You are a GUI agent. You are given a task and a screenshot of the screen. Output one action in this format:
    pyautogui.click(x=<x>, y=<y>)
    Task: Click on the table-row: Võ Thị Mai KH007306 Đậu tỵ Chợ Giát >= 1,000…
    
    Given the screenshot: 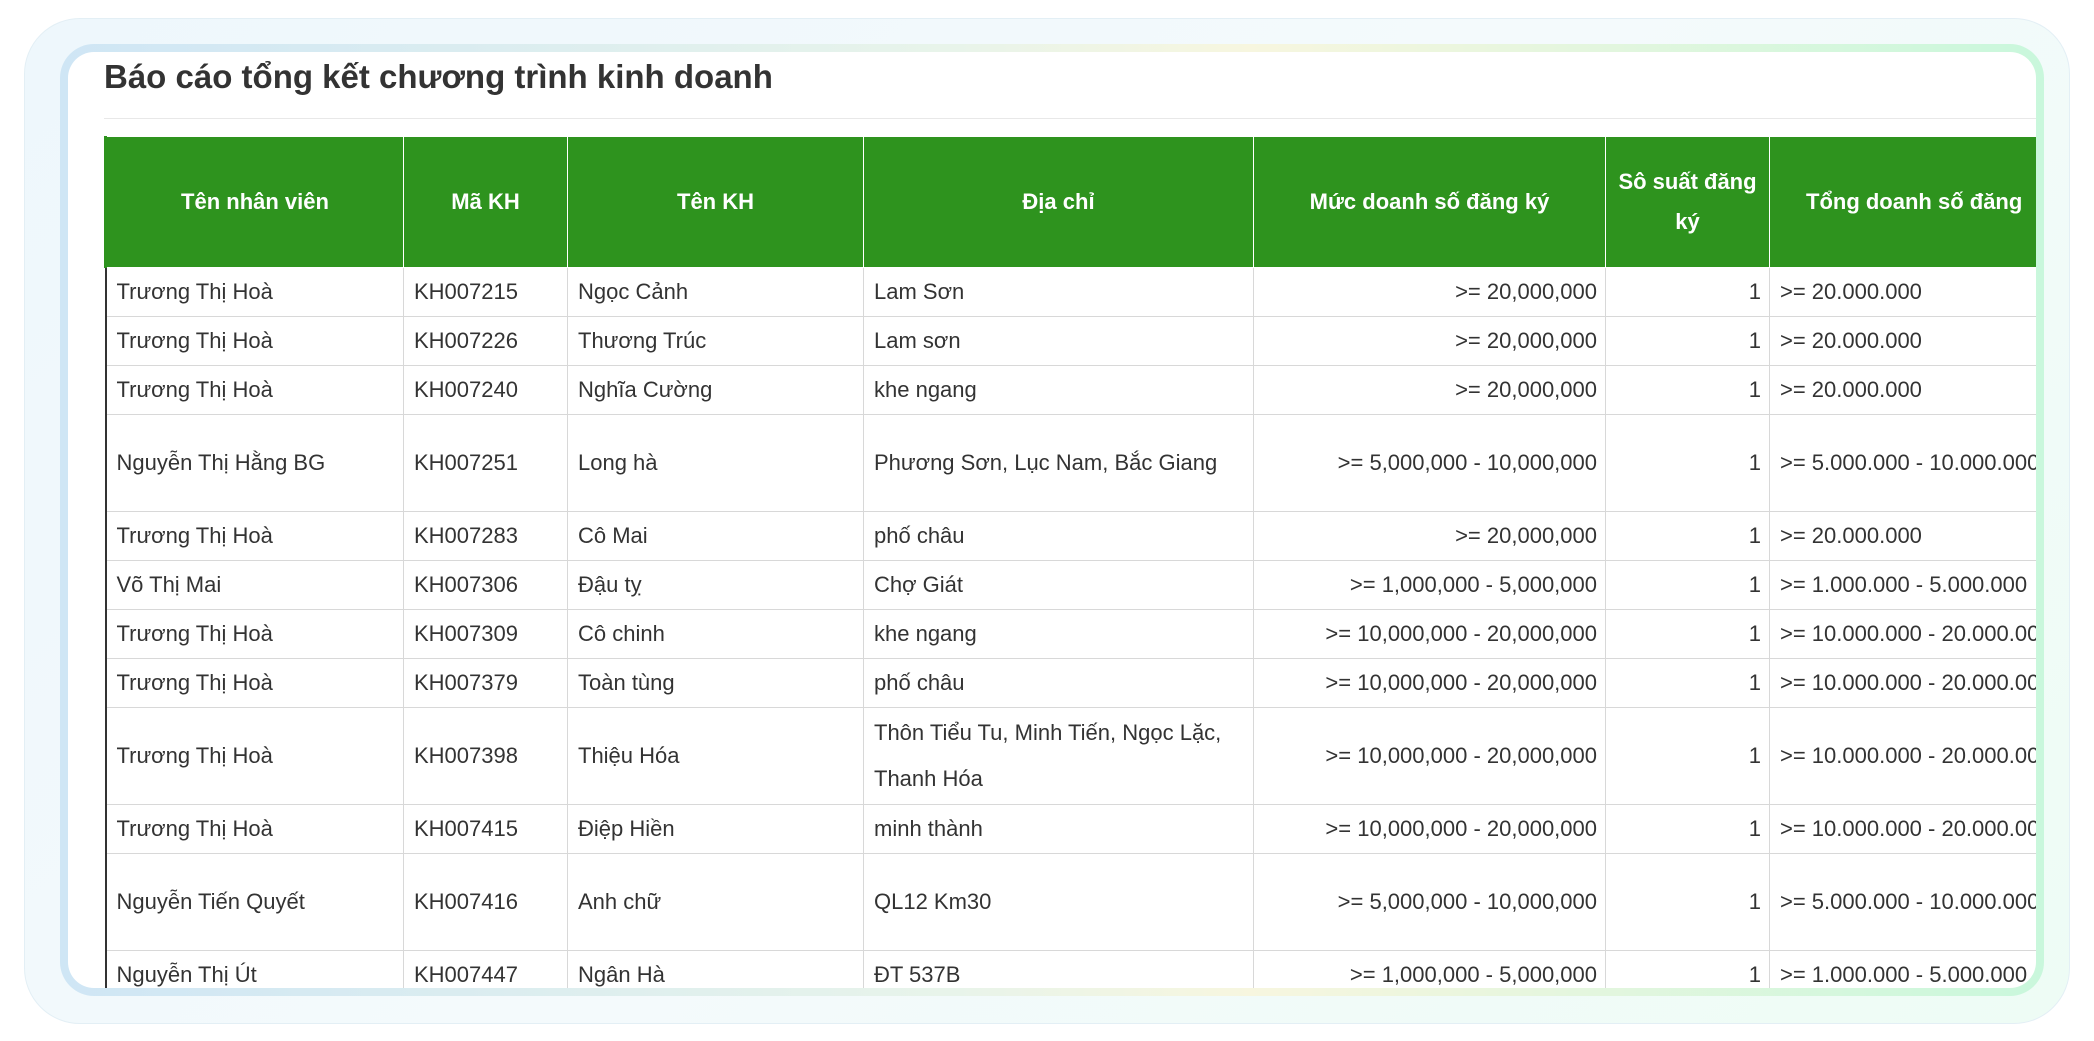 What is the action you would take?
    pyautogui.click(x=1070, y=585)
    